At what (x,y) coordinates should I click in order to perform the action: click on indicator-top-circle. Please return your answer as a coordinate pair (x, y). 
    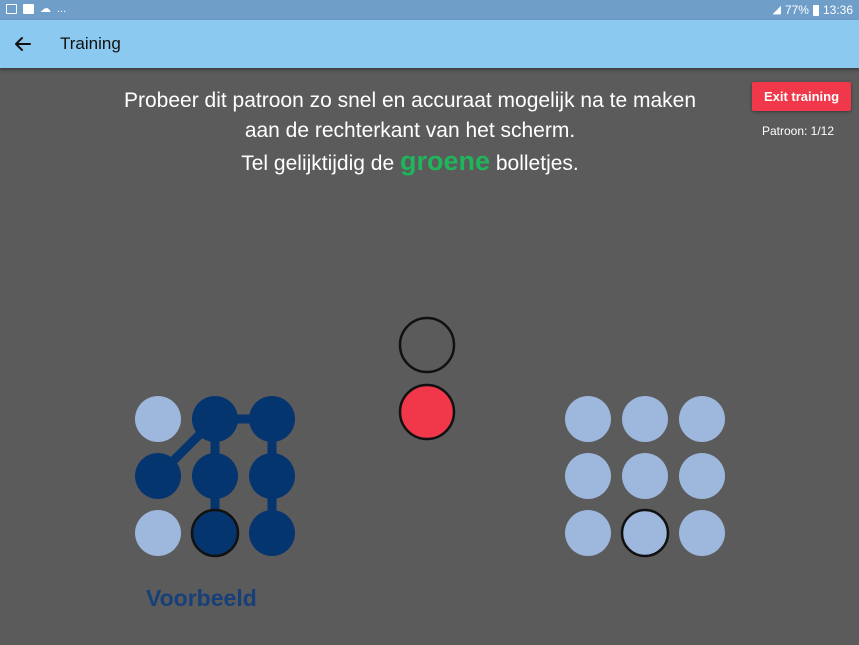
    Looking at the image, I should click on (427, 345).